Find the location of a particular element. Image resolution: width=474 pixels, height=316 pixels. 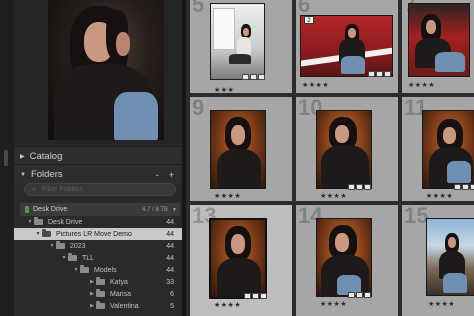

grid-cell-selected: 13 ★★★★ is located at coordinates (241, 260).